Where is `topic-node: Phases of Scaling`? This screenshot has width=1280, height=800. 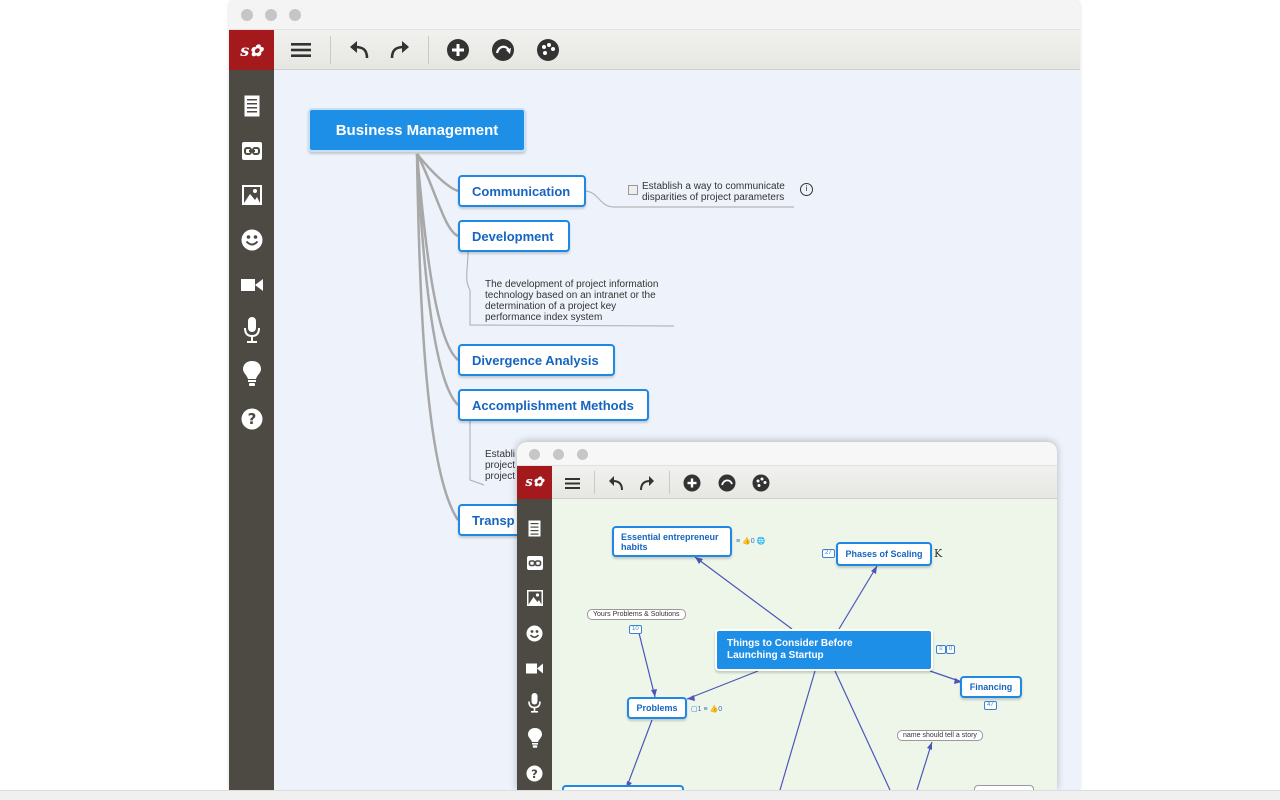
topic-node: Phases of Scaling is located at coordinates (884, 554).